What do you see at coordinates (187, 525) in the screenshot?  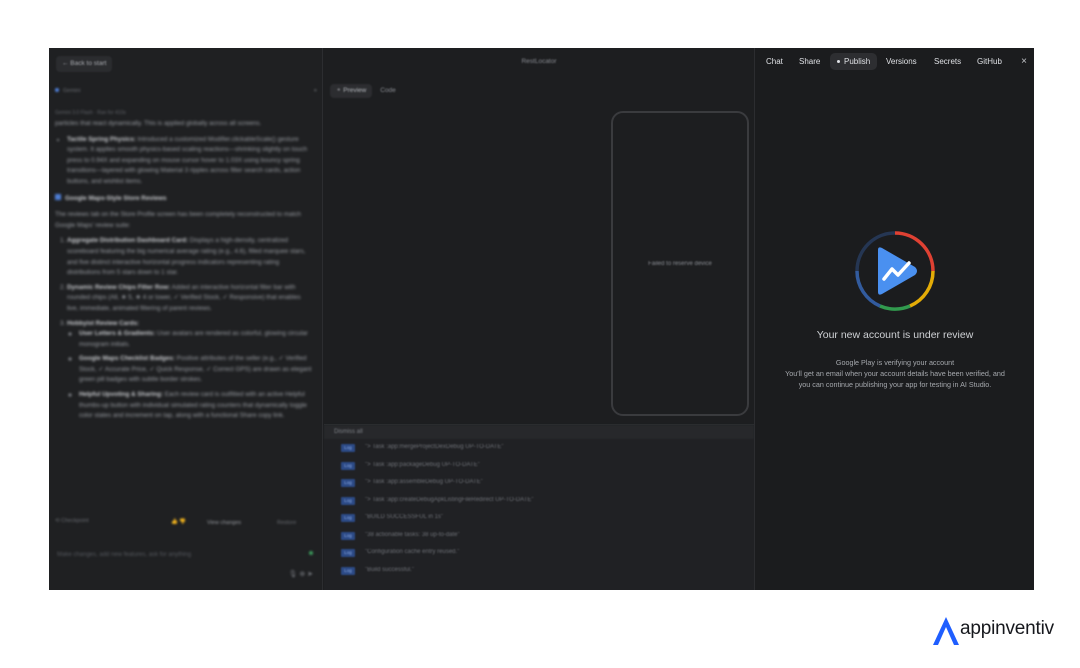 I see `chat-actions: ⟲ Checkpoint 👍 👎 View changes Restore` at bounding box center [187, 525].